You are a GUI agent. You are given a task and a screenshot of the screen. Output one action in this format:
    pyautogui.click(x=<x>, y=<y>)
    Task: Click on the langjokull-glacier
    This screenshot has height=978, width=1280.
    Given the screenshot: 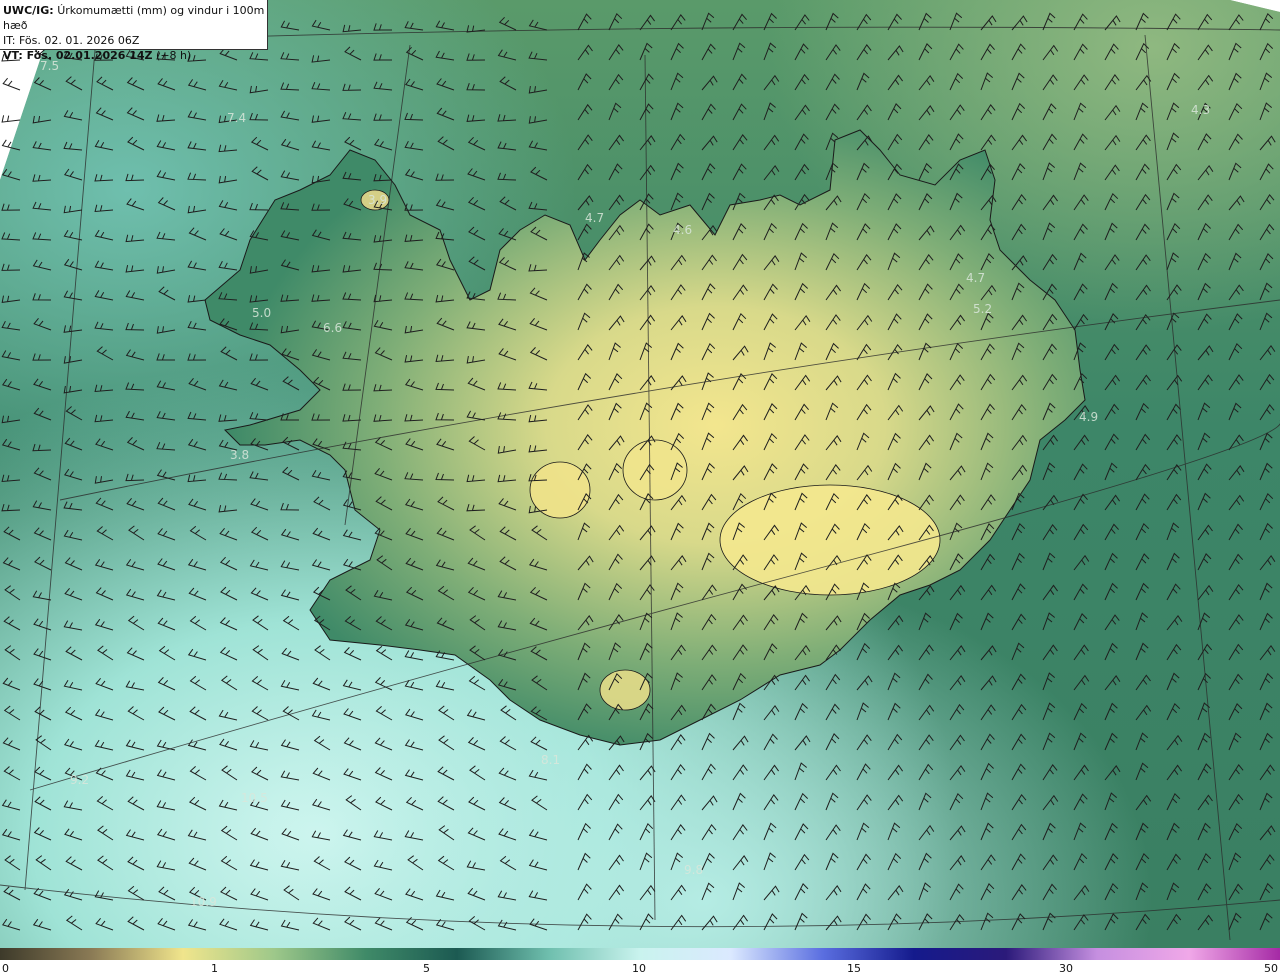 What is the action you would take?
    pyautogui.click(x=560, y=490)
    